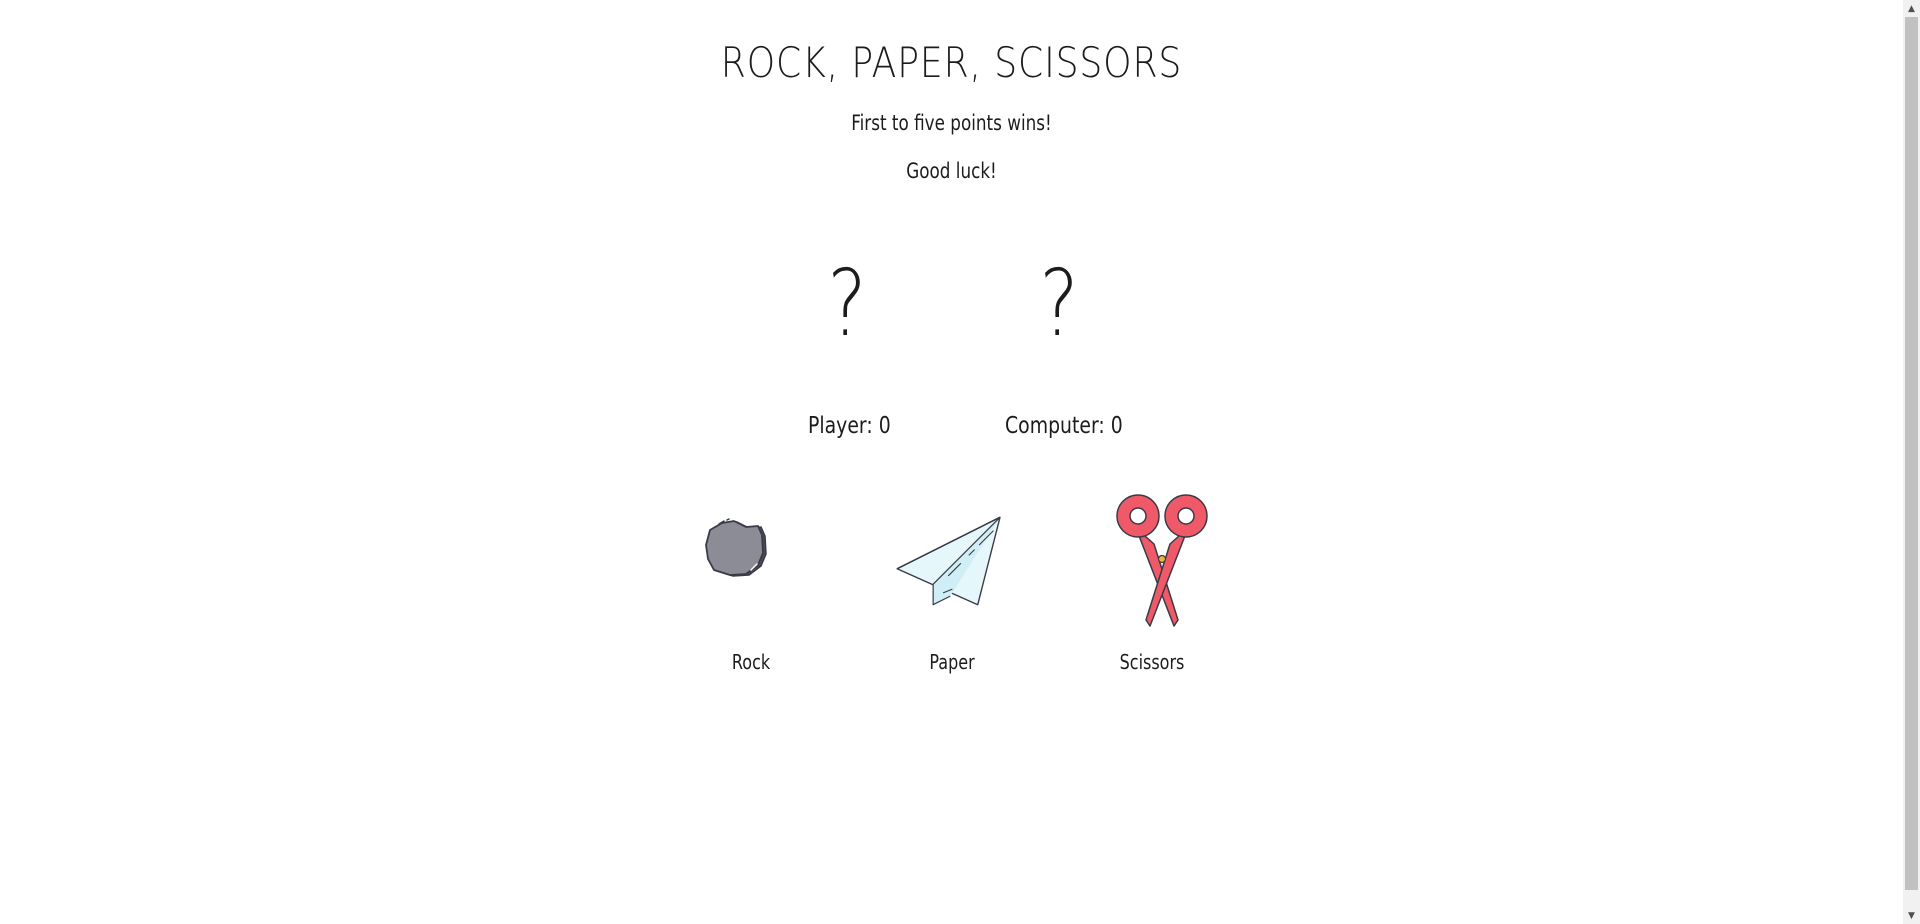  What do you see at coordinates (951, 171) in the screenshot?
I see `good-luck-text: Good luck!` at bounding box center [951, 171].